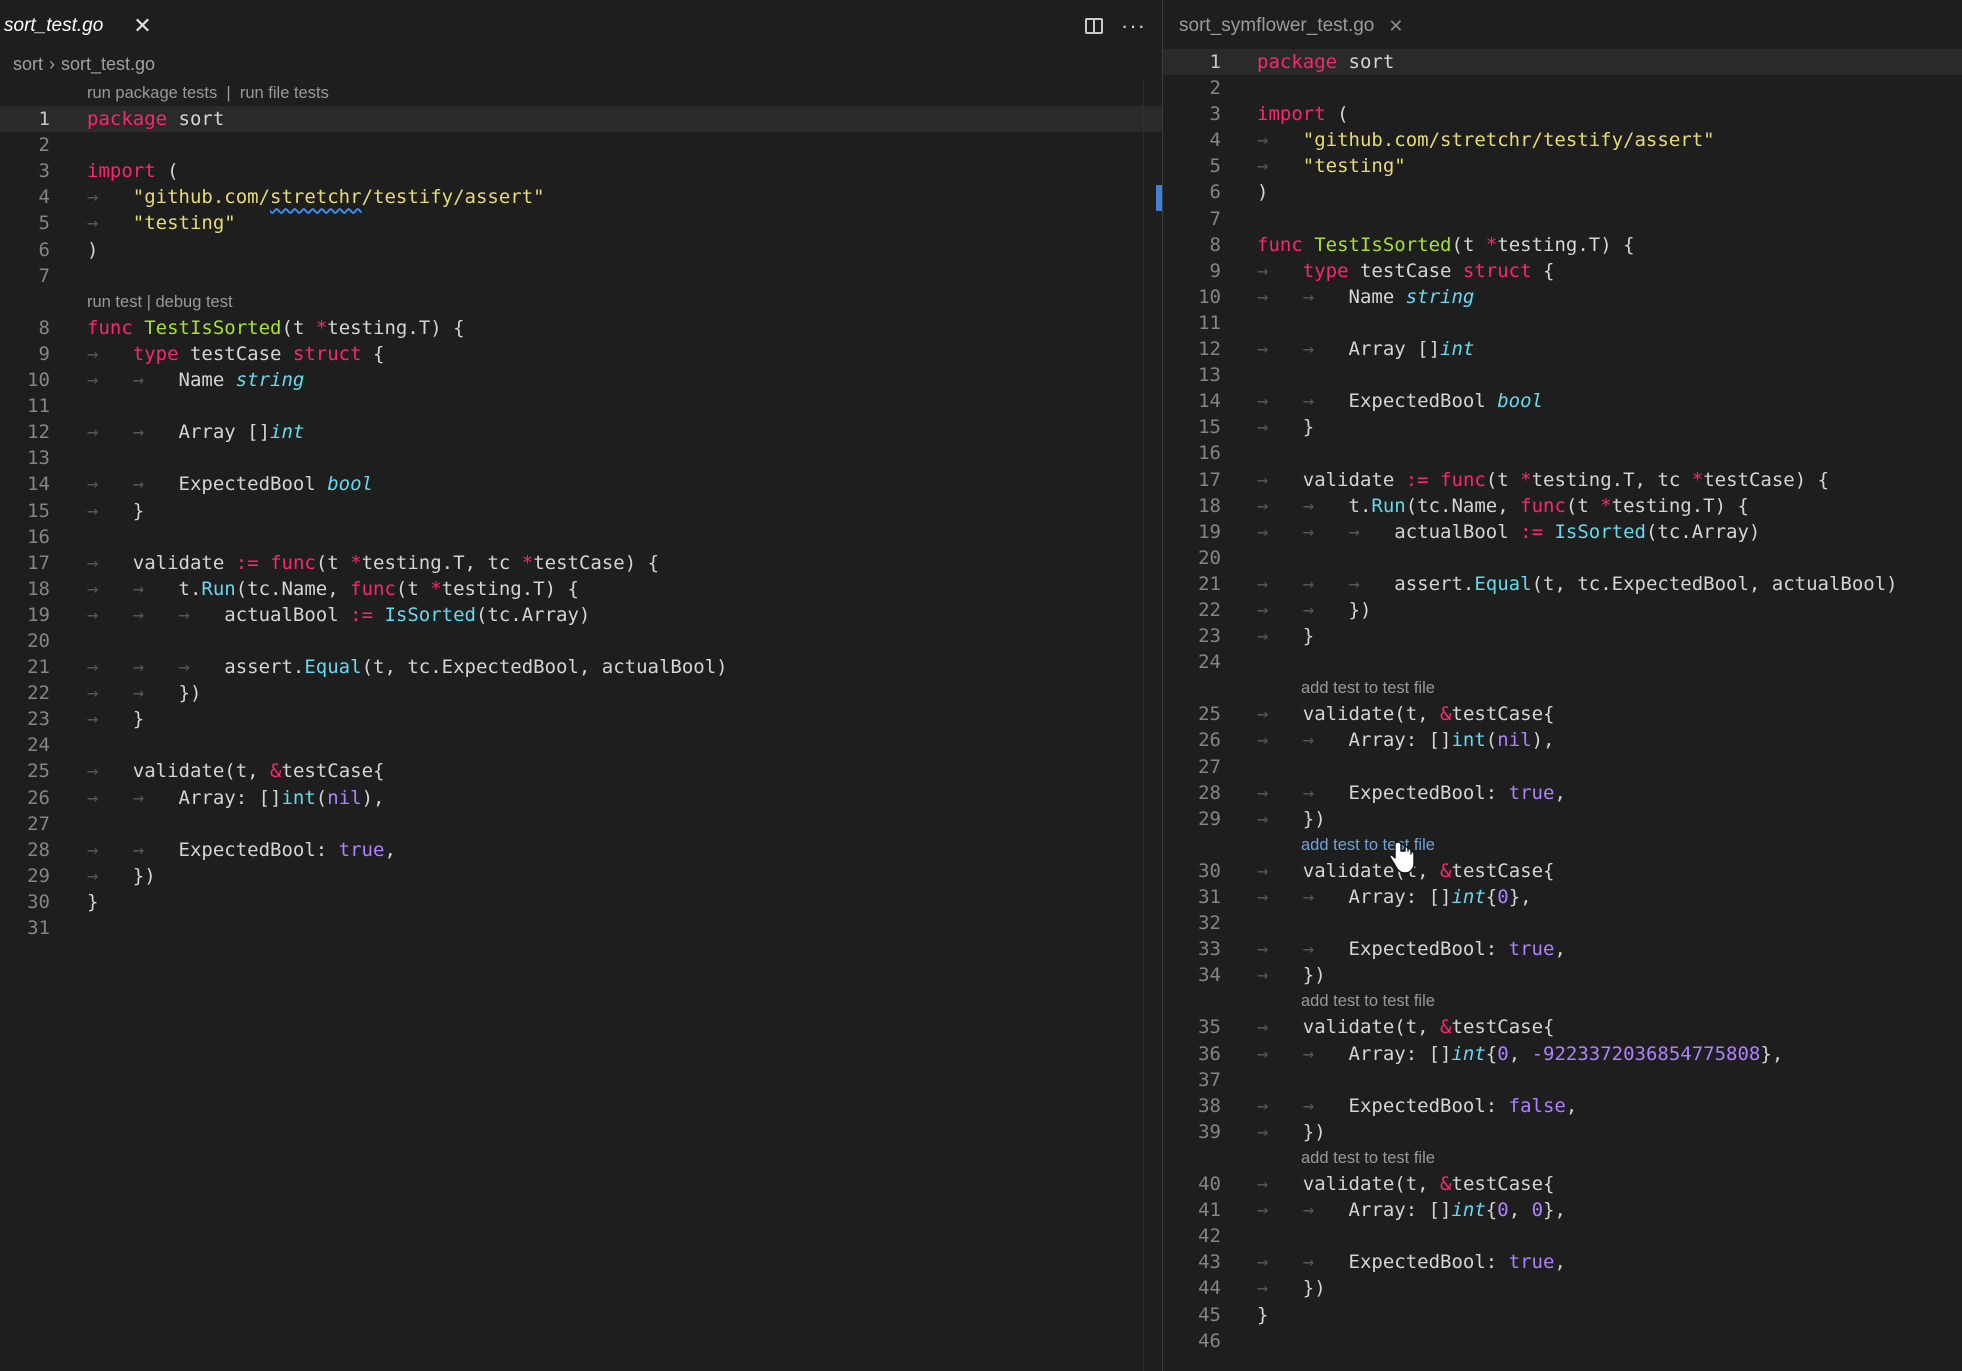 This screenshot has height=1371, width=1962. I want to click on left-tab-bar: sort_test.go ✕ ···, so click(581, 26).